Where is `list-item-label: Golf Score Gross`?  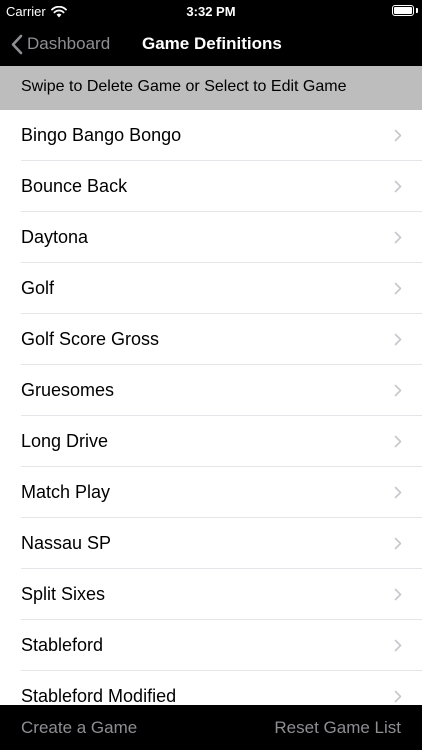 list-item-label: Golf Score Gross is located at coordinates (90, 339).